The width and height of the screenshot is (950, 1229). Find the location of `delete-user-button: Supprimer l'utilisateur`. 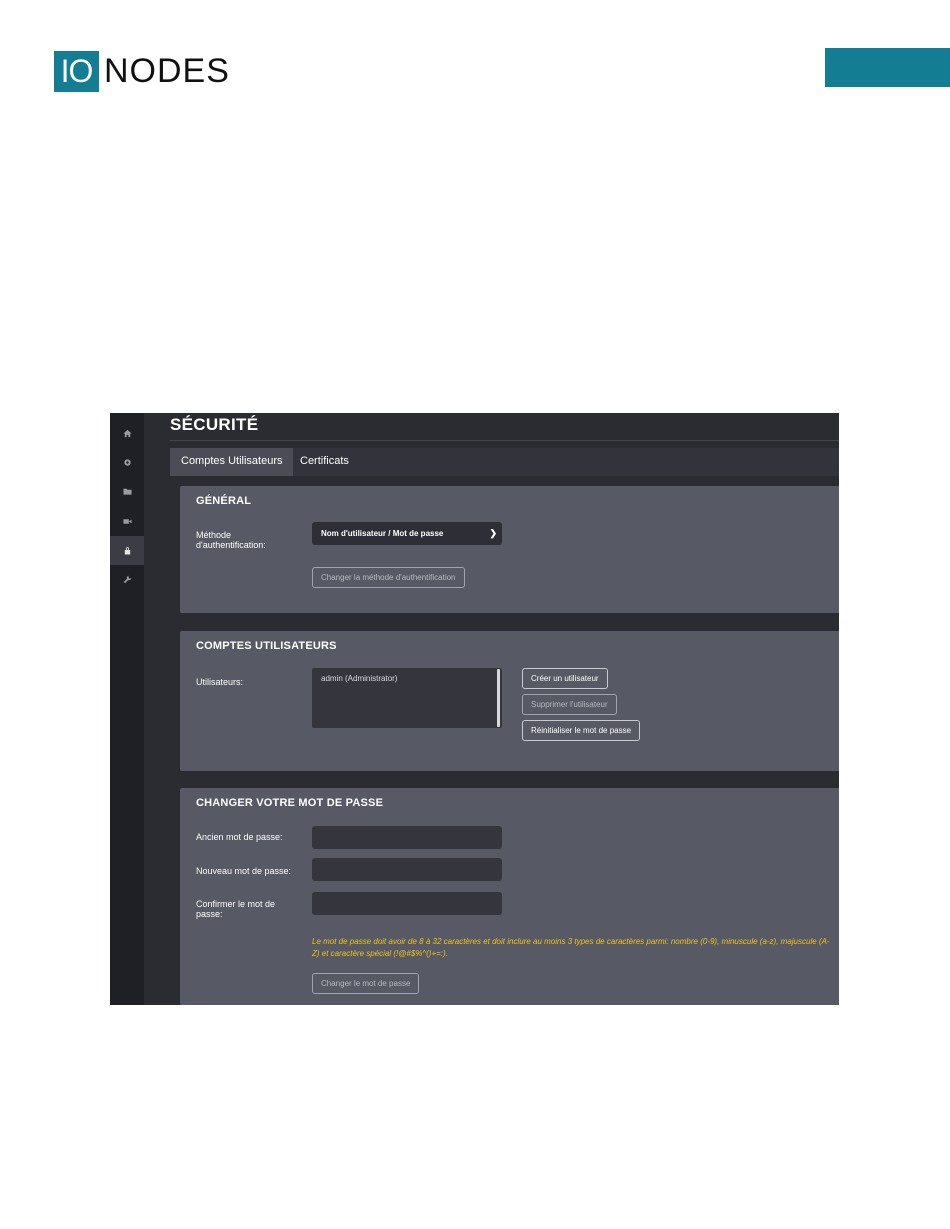

delete-user-button: Supprimer l'utilisateur is located at coordinates (569, 704).